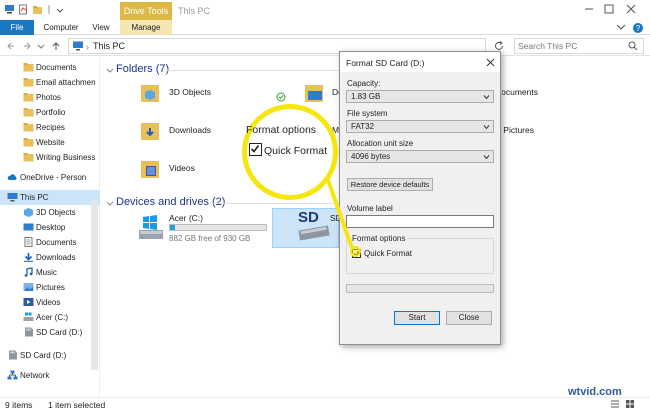 The height and width of the screenshot is (411, 650). I want to click on recent-chevron-icon, so click(41, 46).